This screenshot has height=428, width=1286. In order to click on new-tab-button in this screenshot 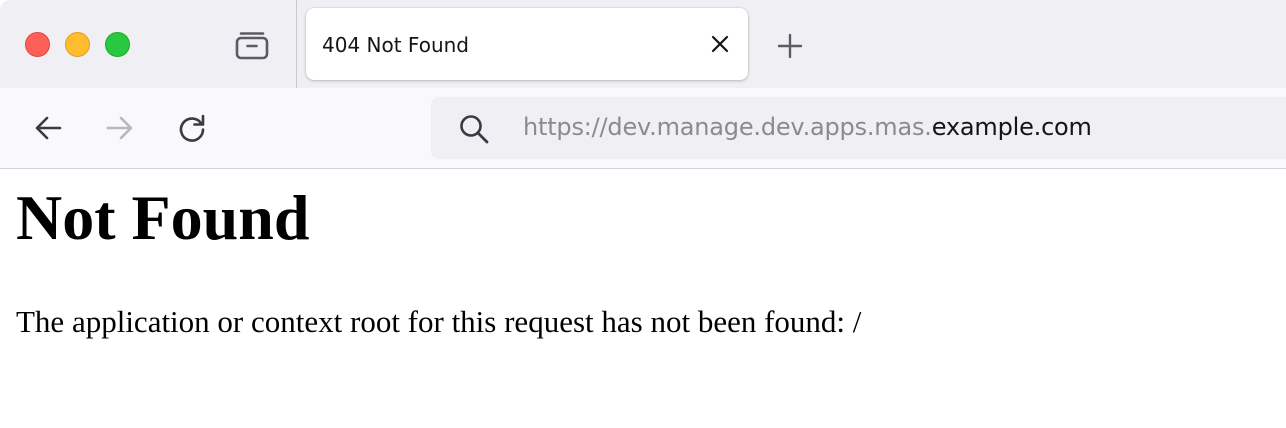, I will do `click(790, 46)`.